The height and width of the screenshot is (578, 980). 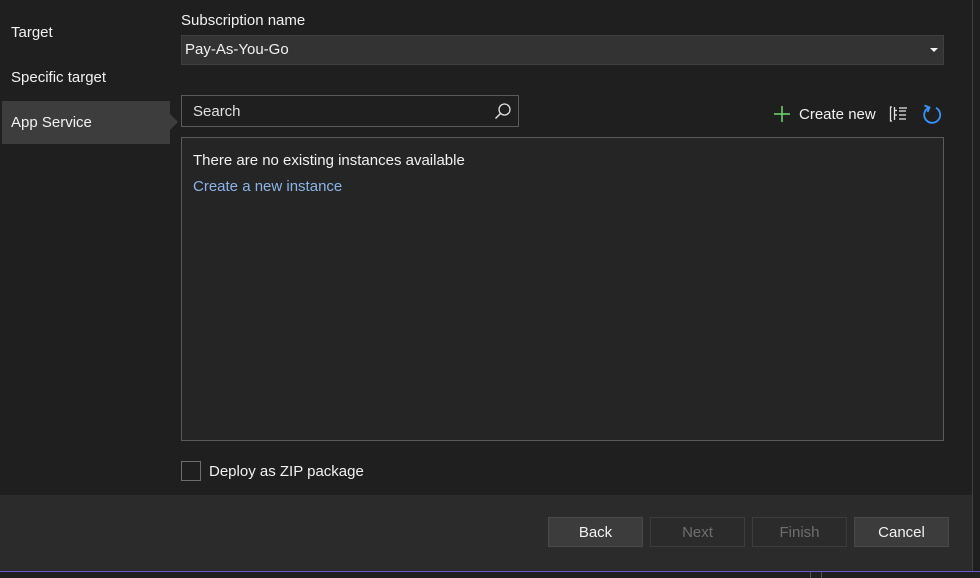 What do you see at coordinates (976, 289) in the screenshot?
I see `background-window-edge` at bounding box center [976, 289].